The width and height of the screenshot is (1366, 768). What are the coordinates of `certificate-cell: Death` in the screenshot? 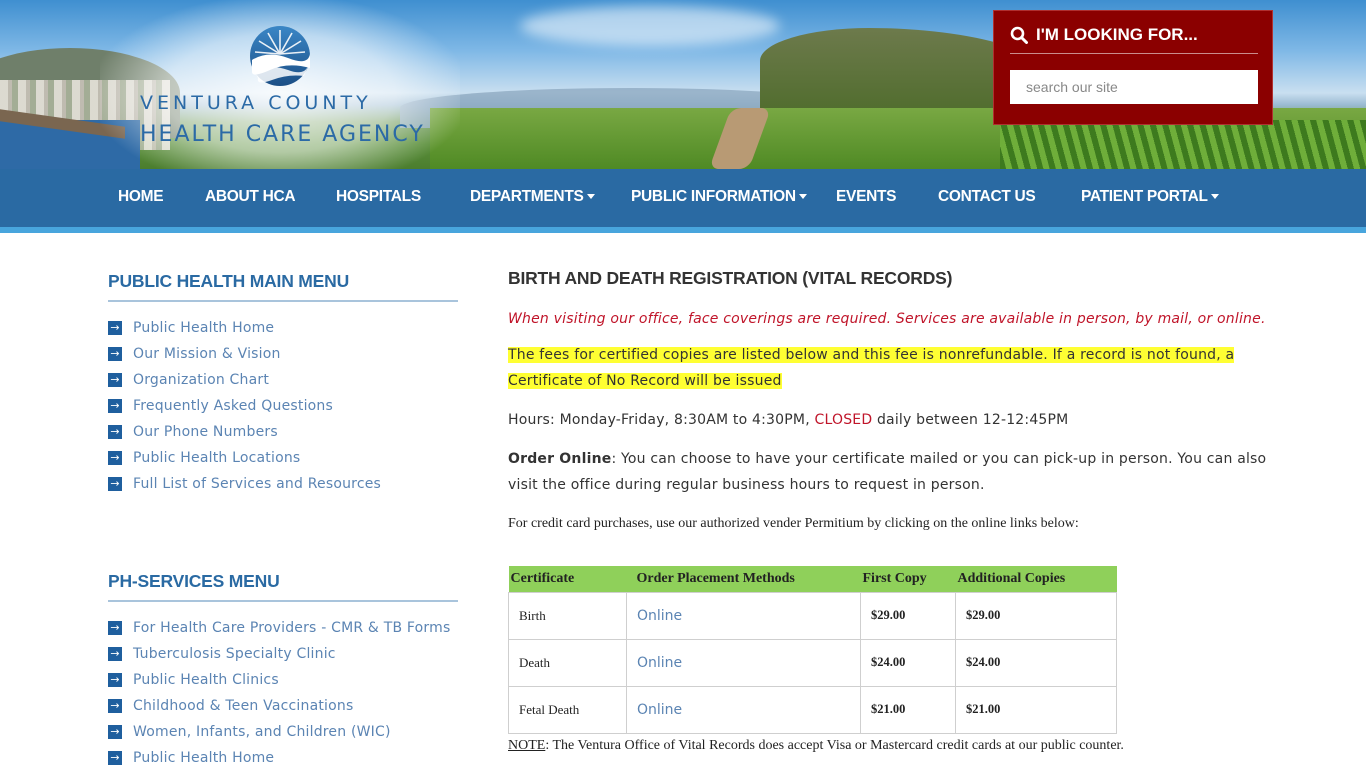 It's located at (567, 662).